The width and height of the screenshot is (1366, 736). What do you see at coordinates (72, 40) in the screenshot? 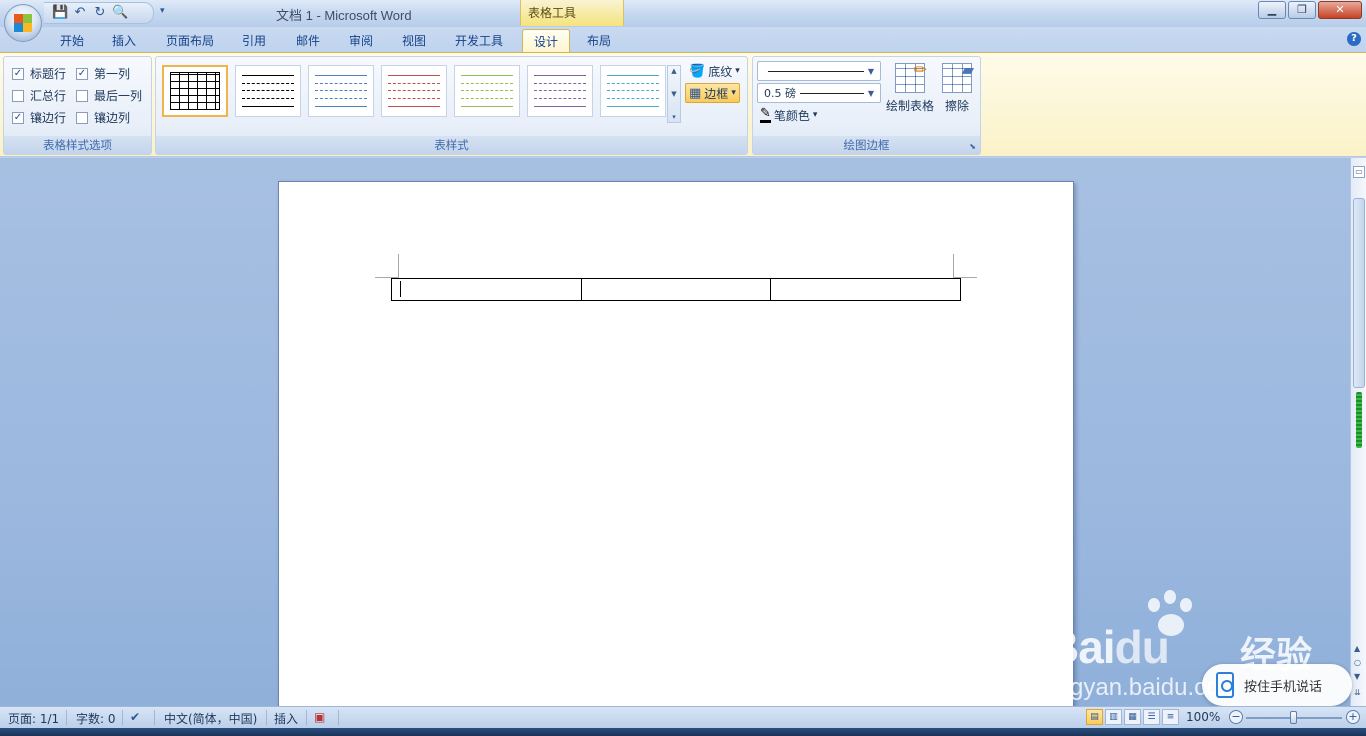
I see `tab-home: 开始` at bounding box center [72, 40].